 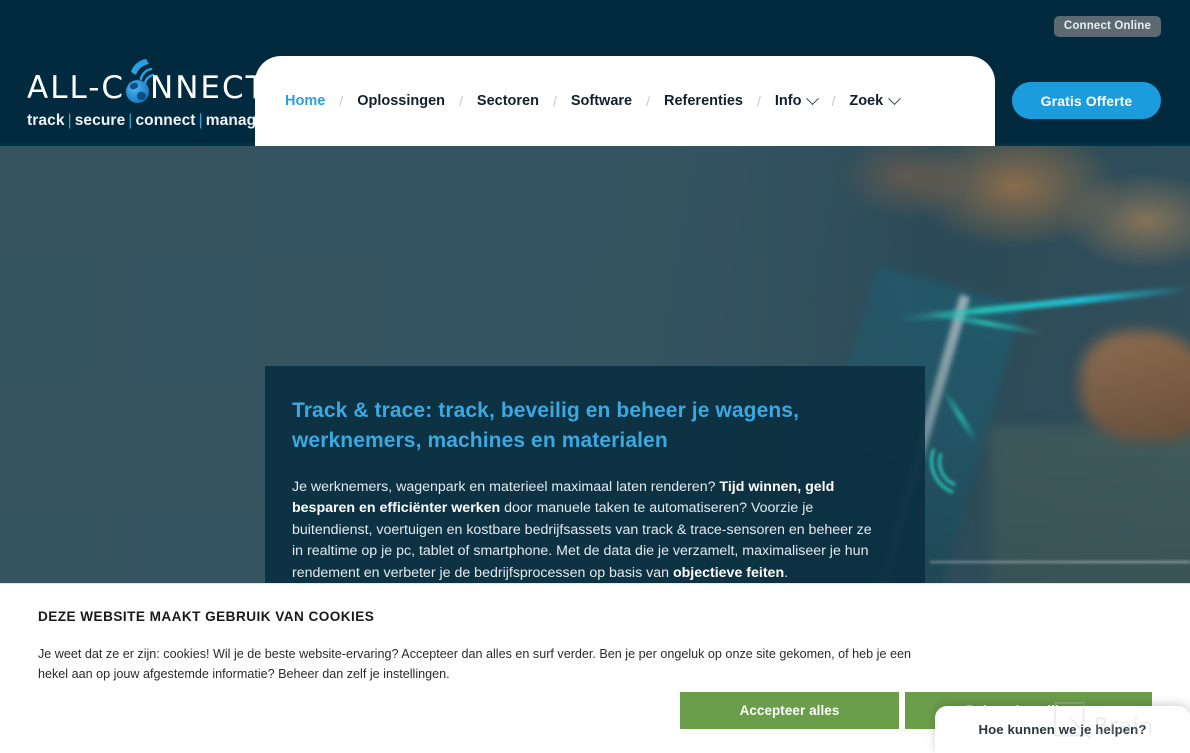 I want to click on nav-item-info: Info, so click(x=797, y=100).